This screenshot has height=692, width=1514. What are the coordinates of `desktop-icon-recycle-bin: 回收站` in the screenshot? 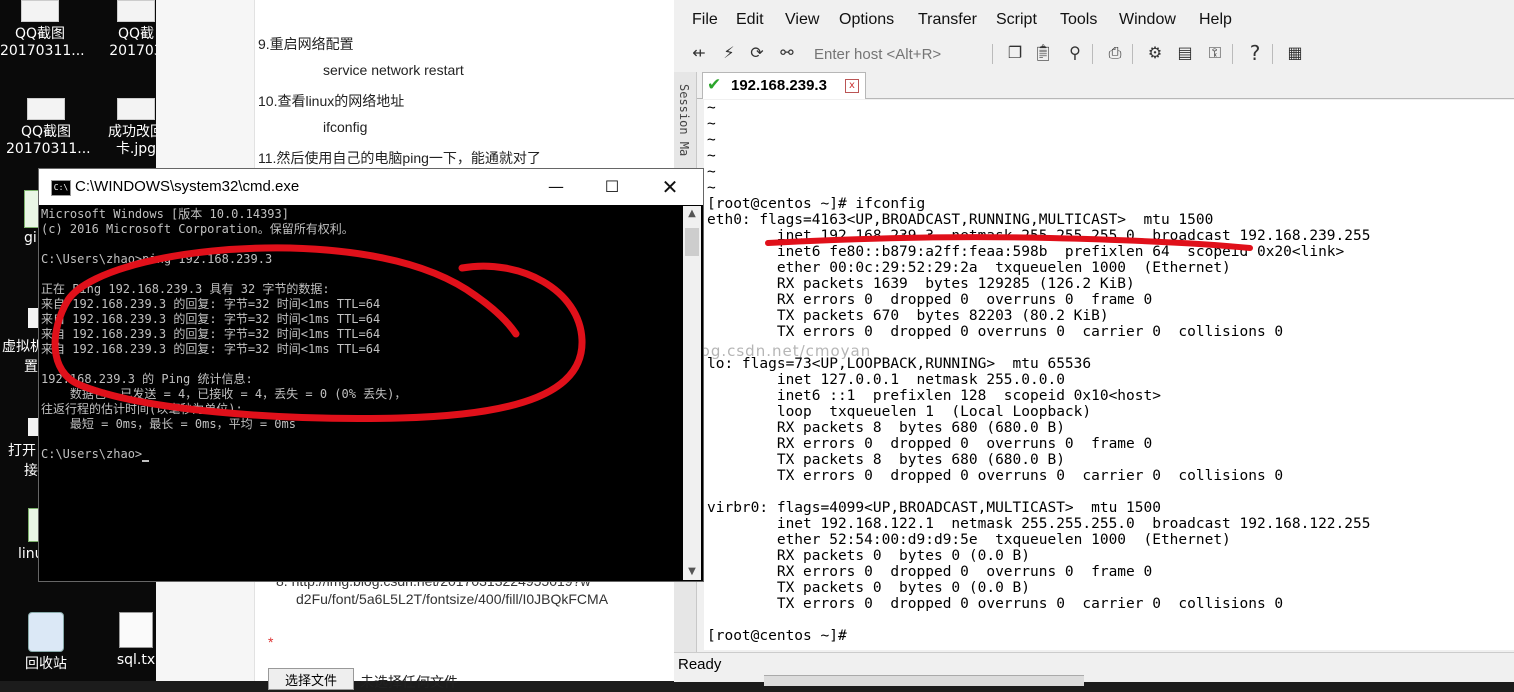 It's located at (46, 642).